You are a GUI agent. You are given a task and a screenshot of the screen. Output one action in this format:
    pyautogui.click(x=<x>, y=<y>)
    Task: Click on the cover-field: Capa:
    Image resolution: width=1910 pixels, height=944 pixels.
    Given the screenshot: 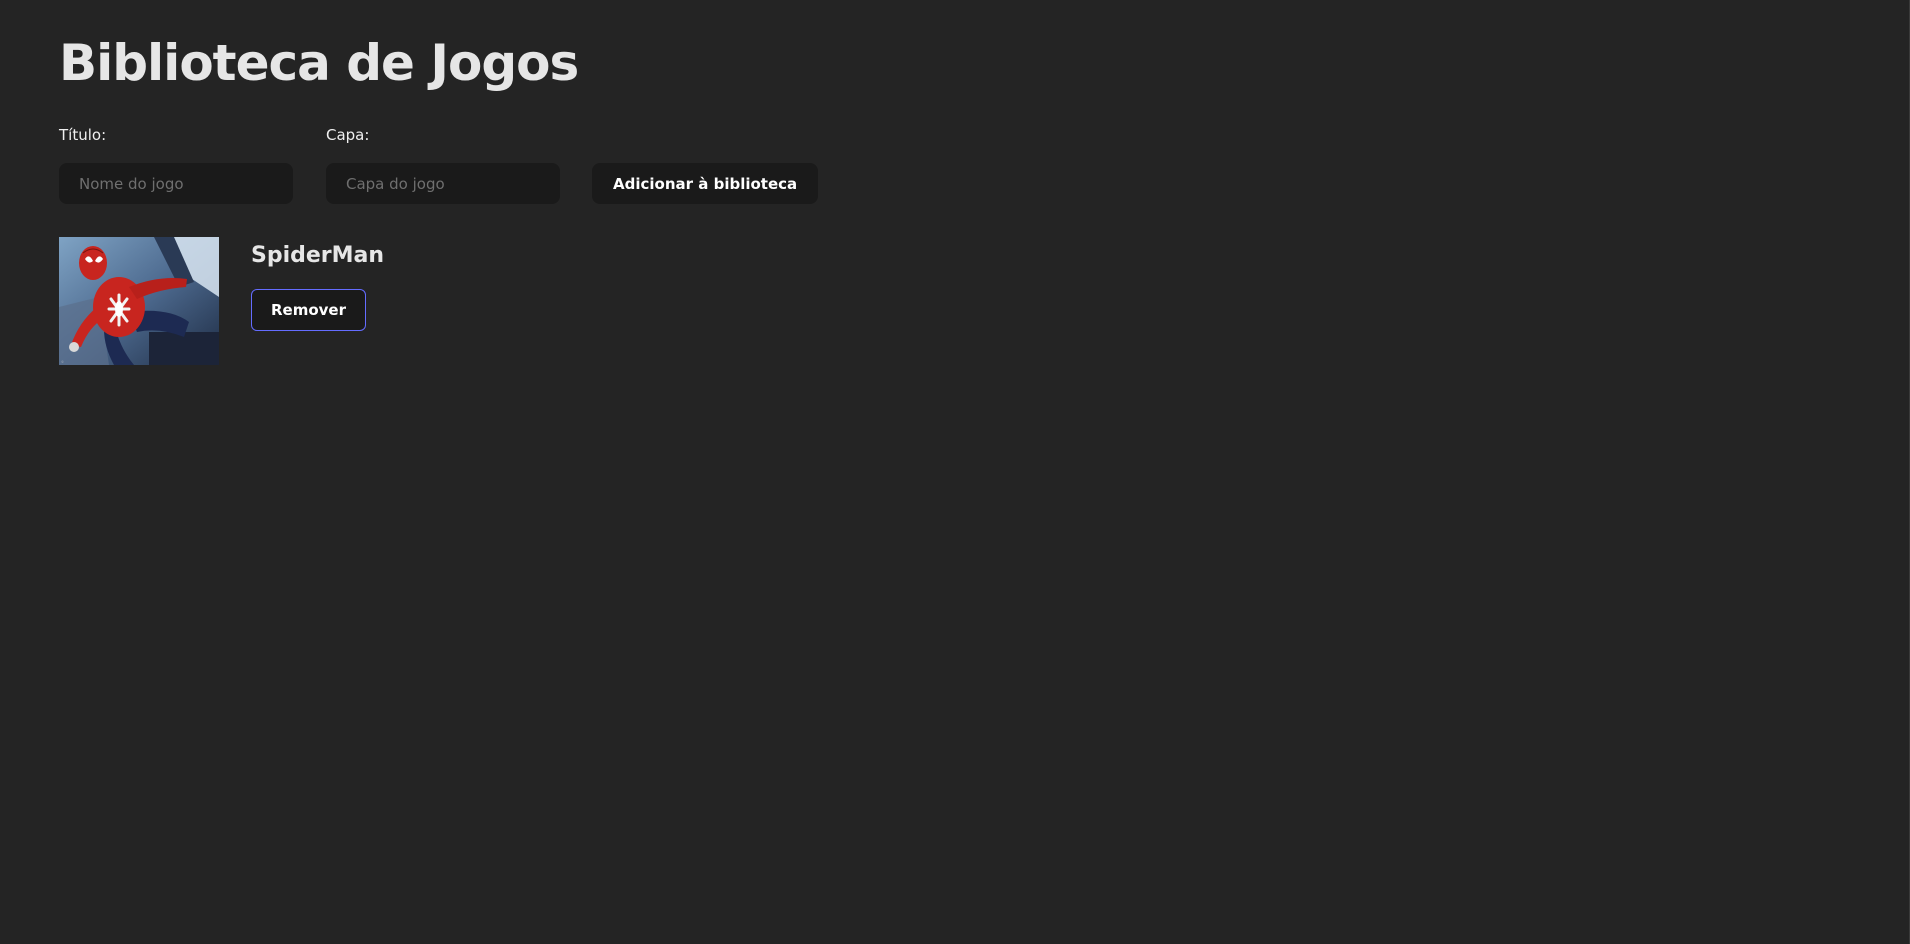 What is the action you would take?
    pyautogui.click(x=443, y=164)
    